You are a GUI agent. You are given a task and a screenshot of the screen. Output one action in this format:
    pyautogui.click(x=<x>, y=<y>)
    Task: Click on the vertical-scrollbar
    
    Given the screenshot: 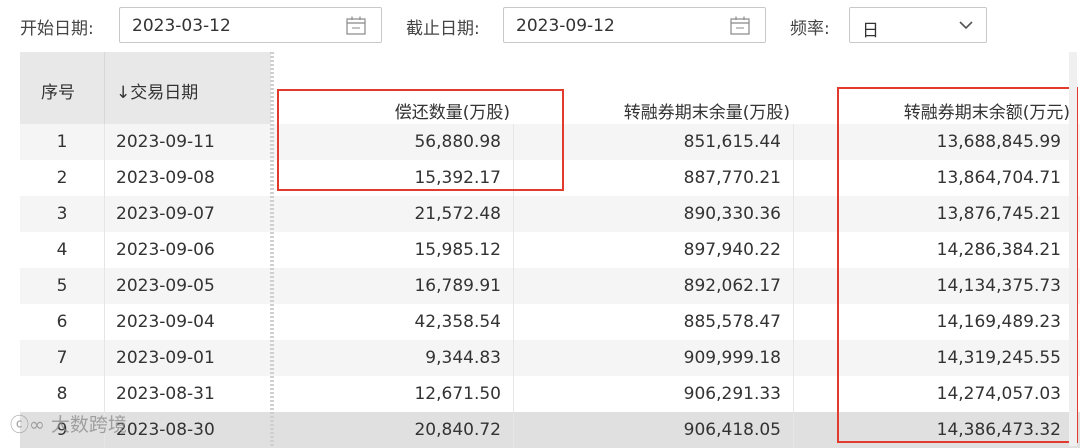 What is the action you would take?
    pyautogui.click(x=1073, y=249)
    